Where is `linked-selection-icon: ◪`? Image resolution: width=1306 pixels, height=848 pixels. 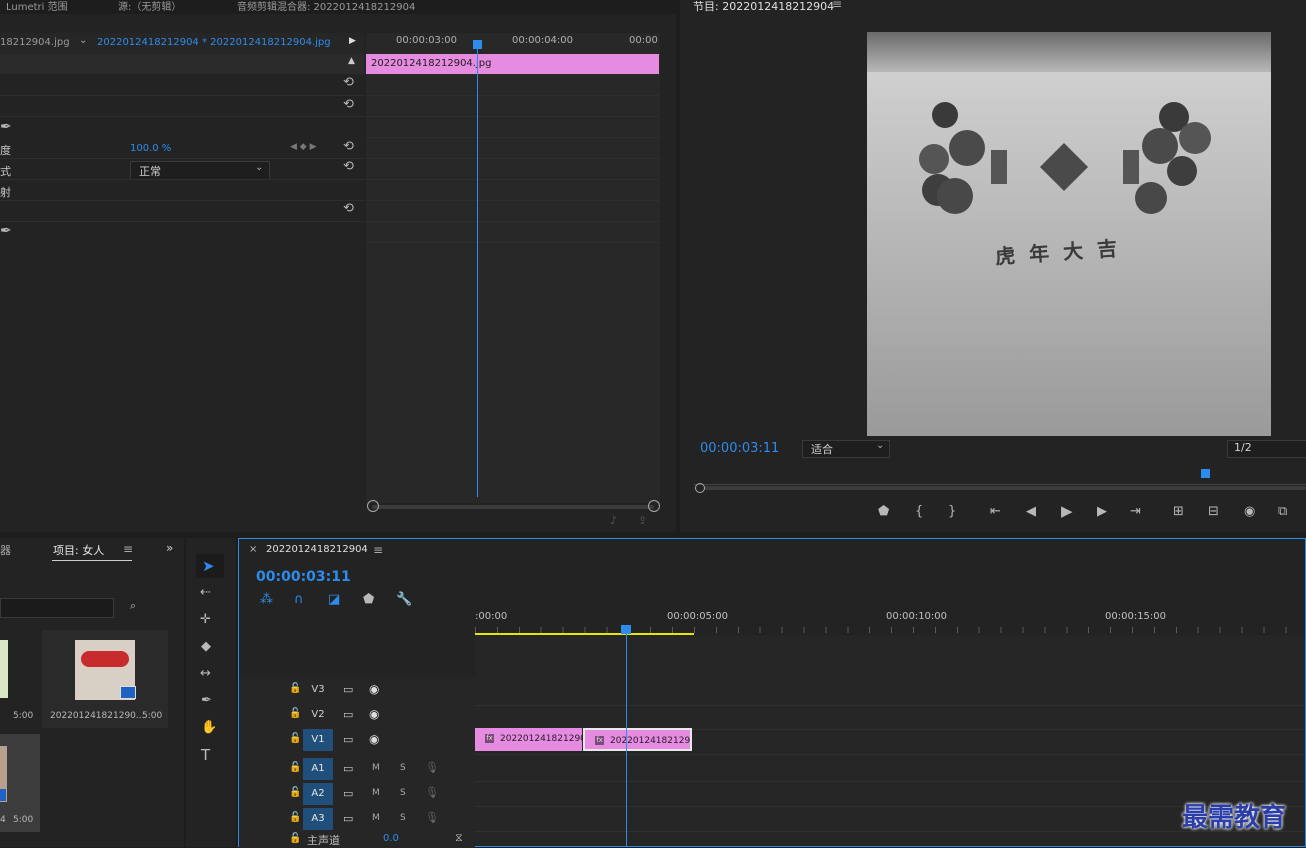 linked-selection-icon: ◪ is located at coordinates (334, 600).